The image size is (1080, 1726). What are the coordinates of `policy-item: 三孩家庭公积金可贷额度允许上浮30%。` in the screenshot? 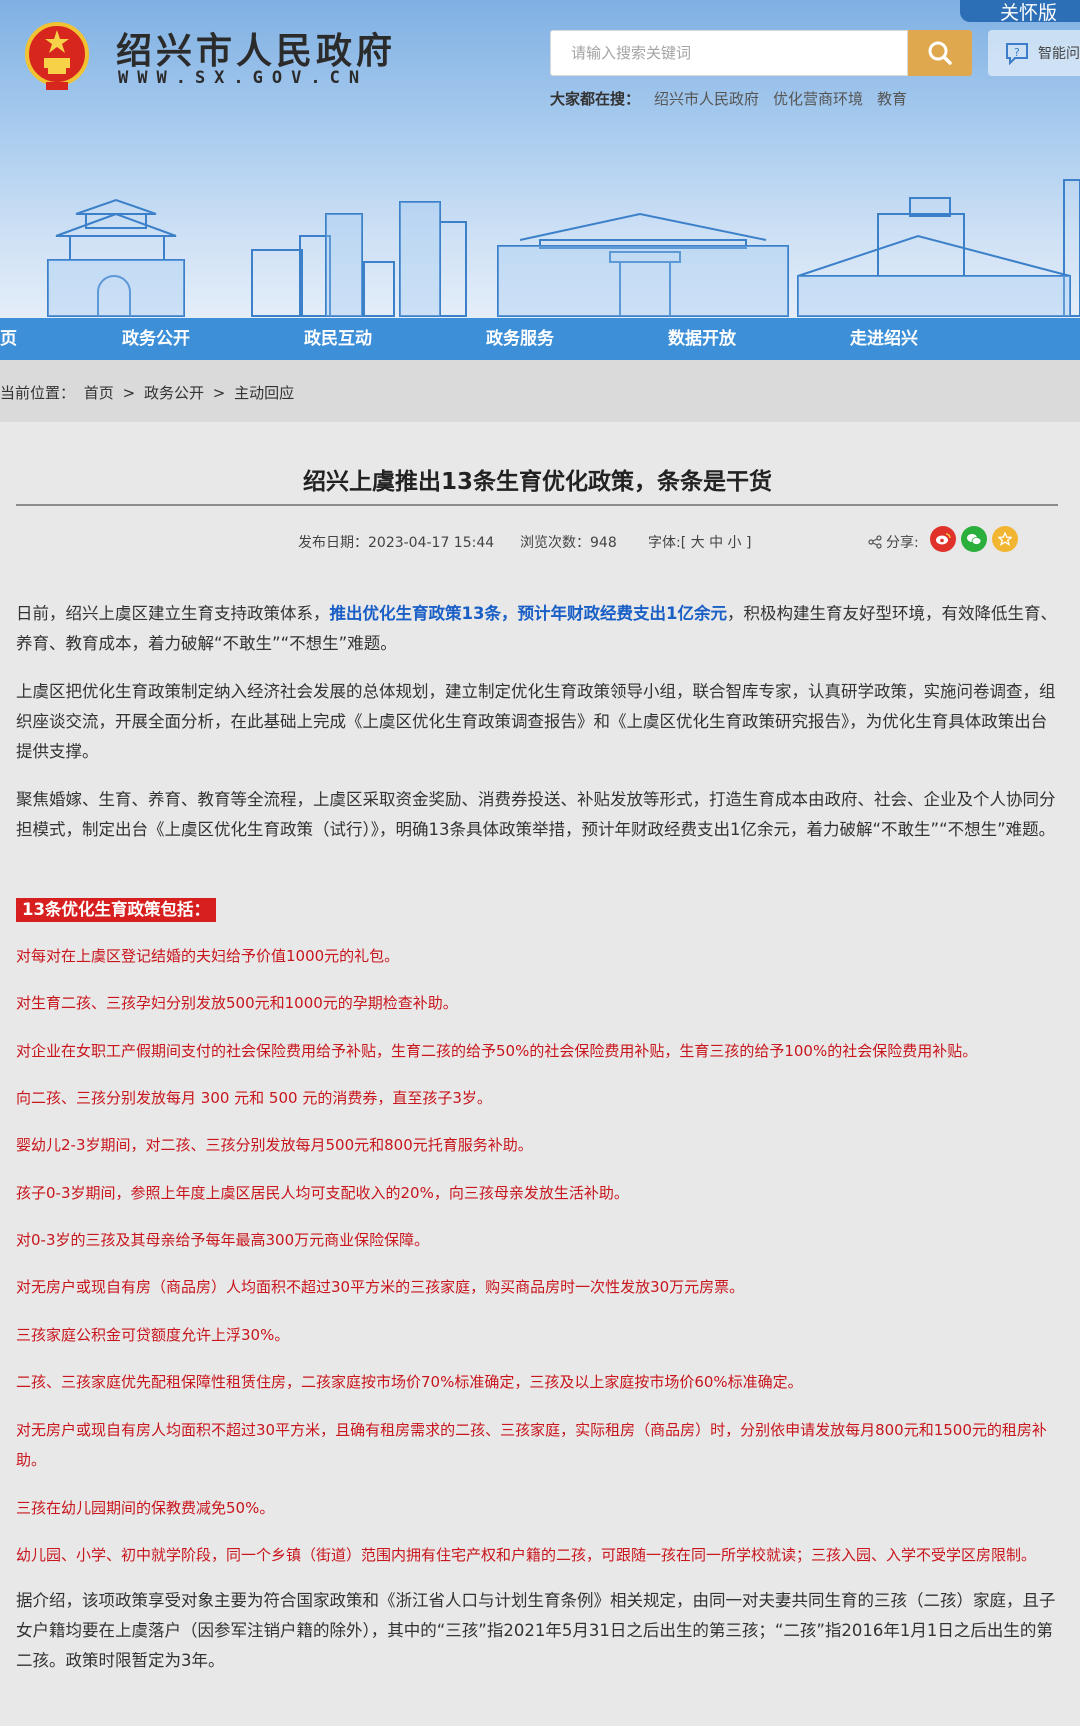 It's located at (153, 1335).